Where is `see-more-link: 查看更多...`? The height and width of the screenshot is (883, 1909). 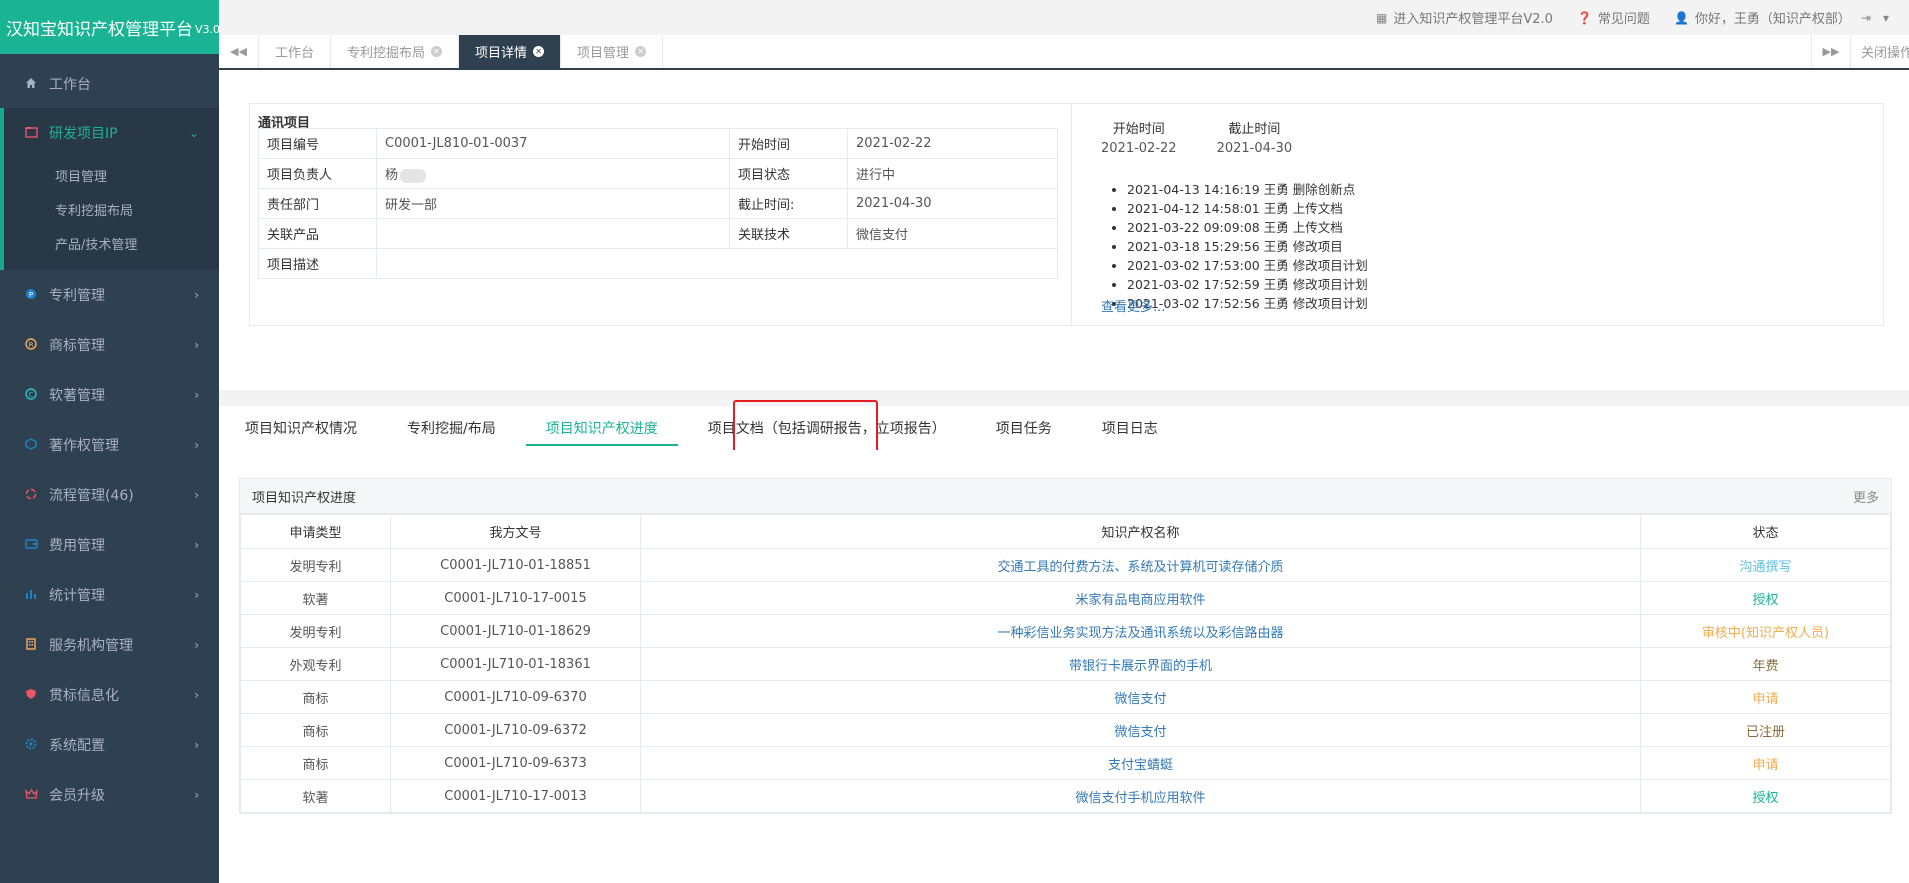
see-more-link: 查看更多... is located at coordinates (1133, 305).